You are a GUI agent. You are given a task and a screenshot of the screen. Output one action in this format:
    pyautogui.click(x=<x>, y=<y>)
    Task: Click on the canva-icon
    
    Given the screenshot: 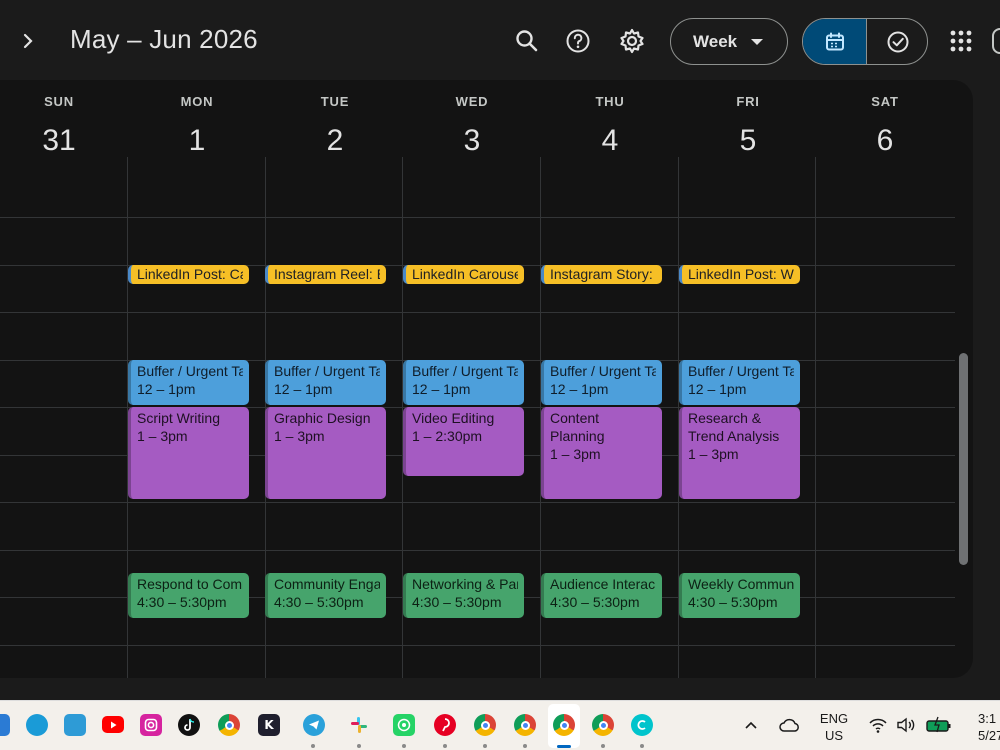 What is the action you would take?
    pyautogui.click(x=642, y=725)
    